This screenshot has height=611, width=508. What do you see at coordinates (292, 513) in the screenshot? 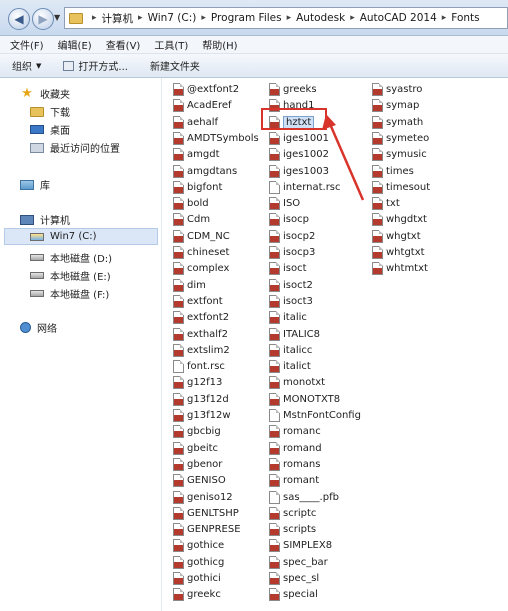
I see `file-item: scriptc` at bounding box center [292, 513].